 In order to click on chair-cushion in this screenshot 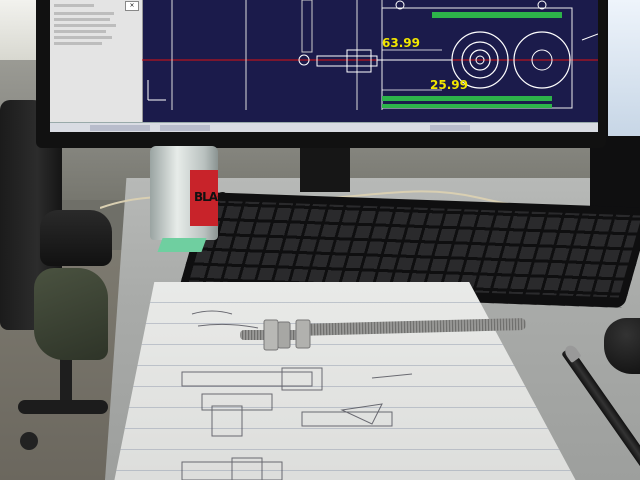, I will do `click(71, 314)`.